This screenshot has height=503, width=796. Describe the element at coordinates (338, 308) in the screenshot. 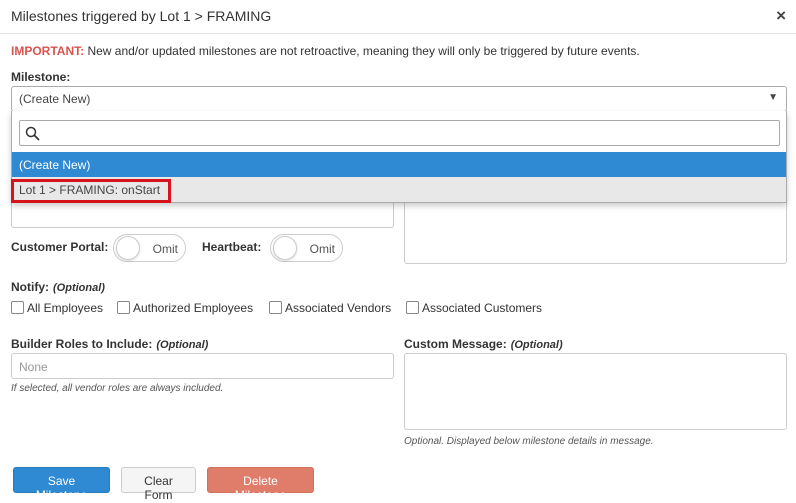

I see `checkbox-label: Associated Vendors` at that location.